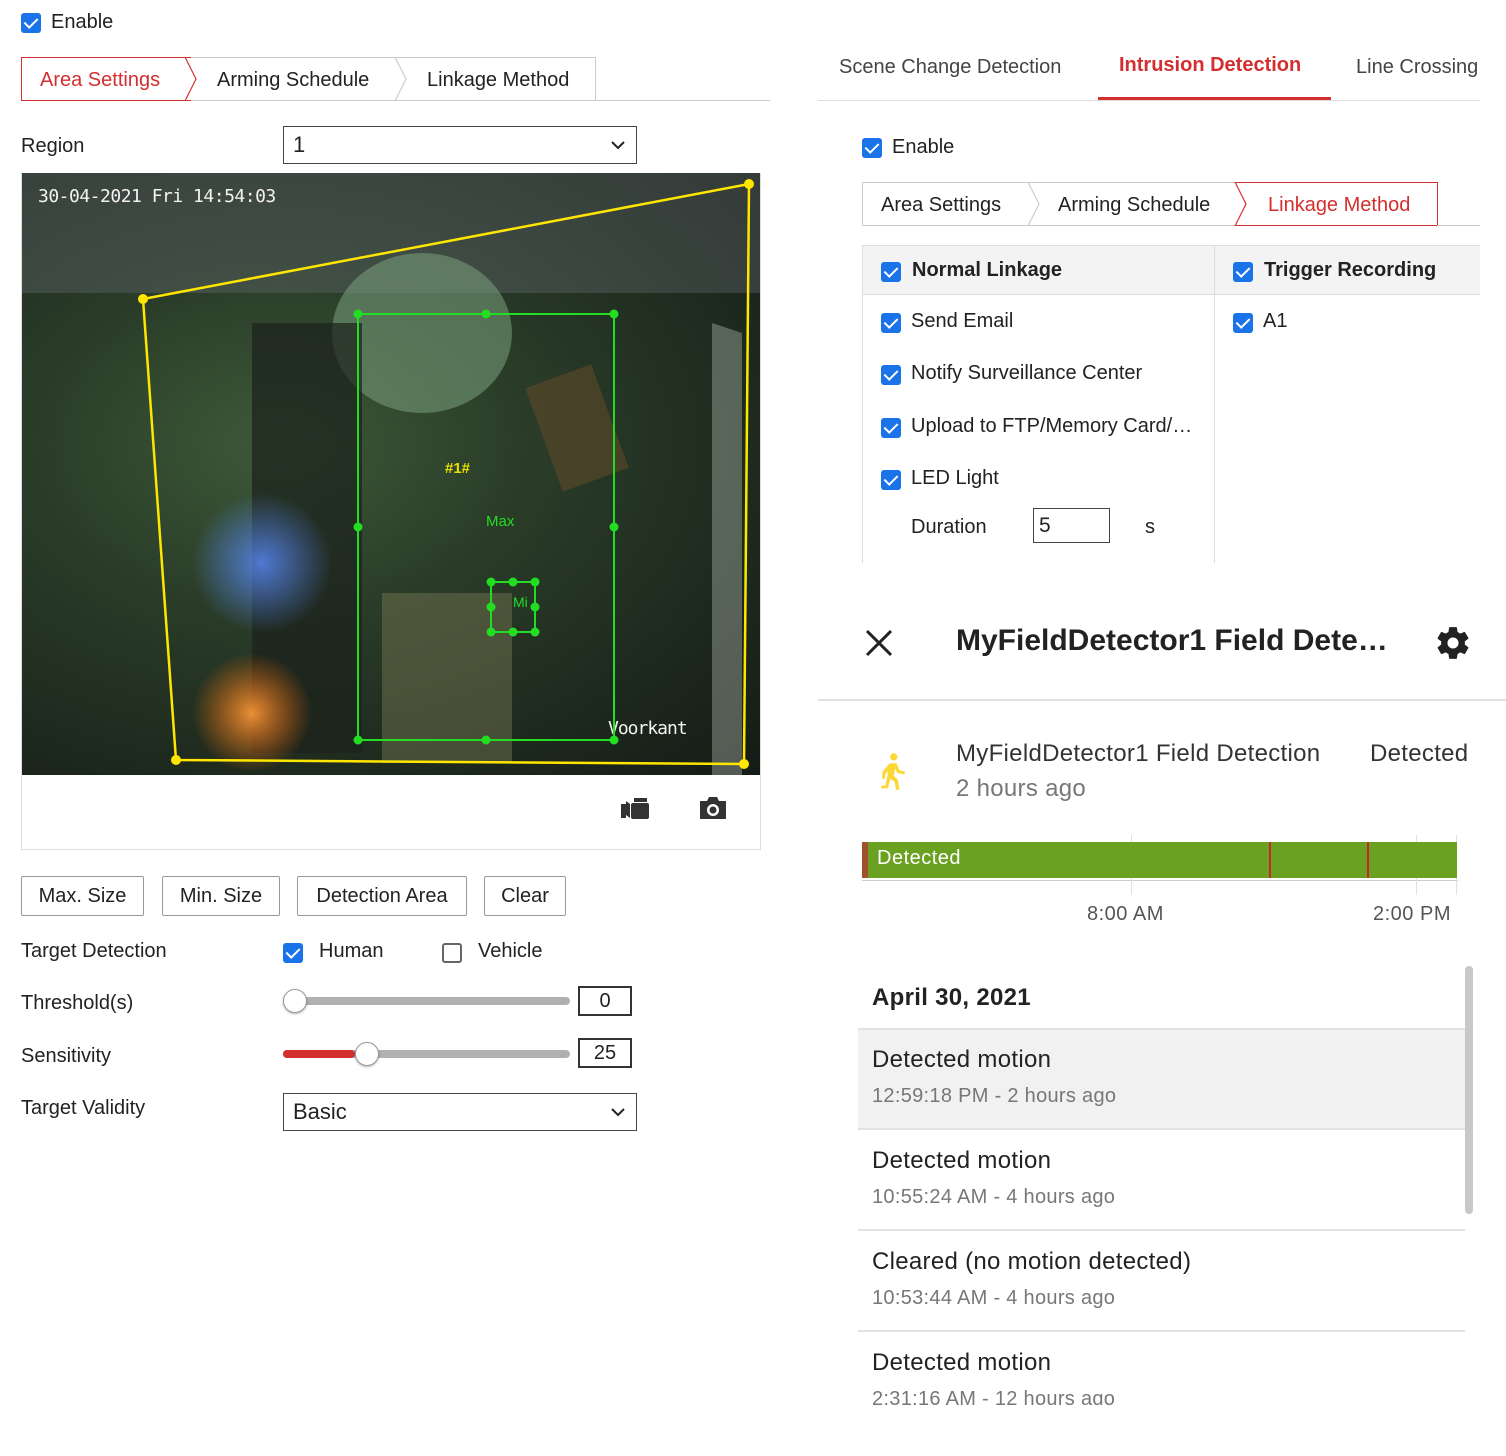 The width and height of the screenshot is (1506, 1456). Describe the element at coordinates (452, 953) in the screenshot. I see `vehicle-checkbox` at that location.